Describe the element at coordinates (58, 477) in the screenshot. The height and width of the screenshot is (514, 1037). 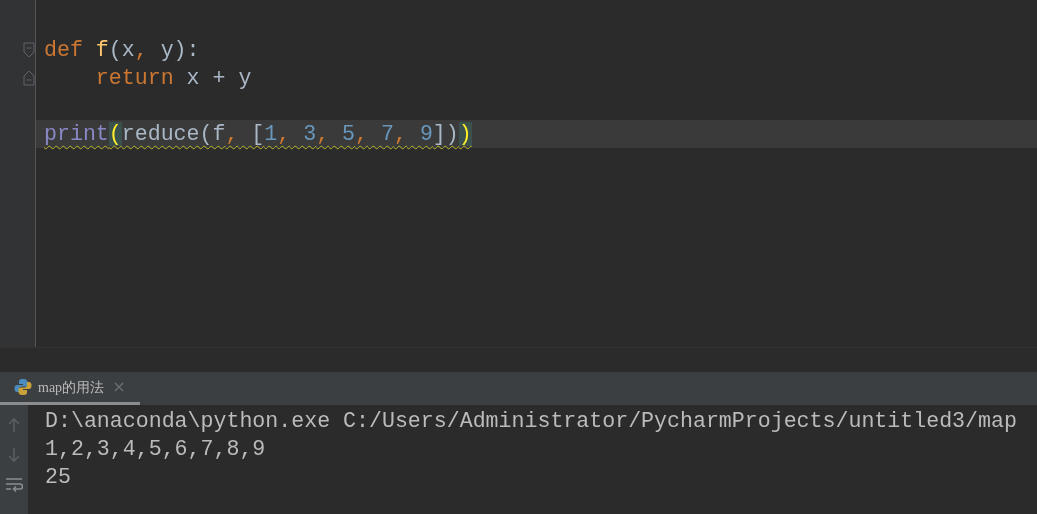
I see `console-output-line: 25` at that location.